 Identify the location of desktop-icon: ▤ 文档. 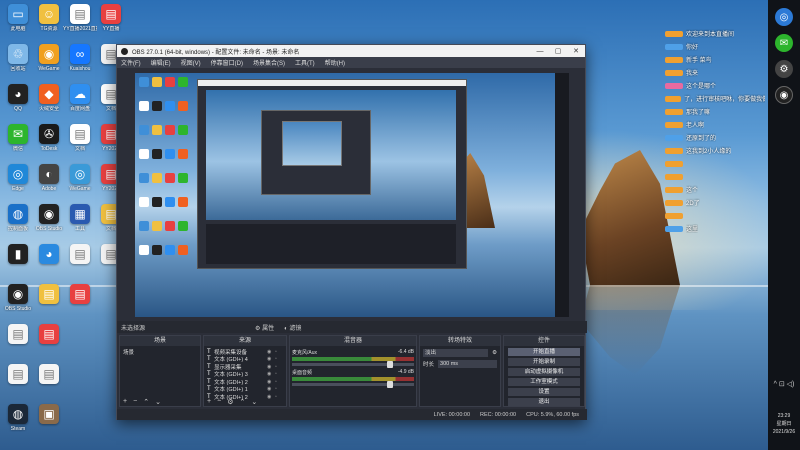
(80, 138).